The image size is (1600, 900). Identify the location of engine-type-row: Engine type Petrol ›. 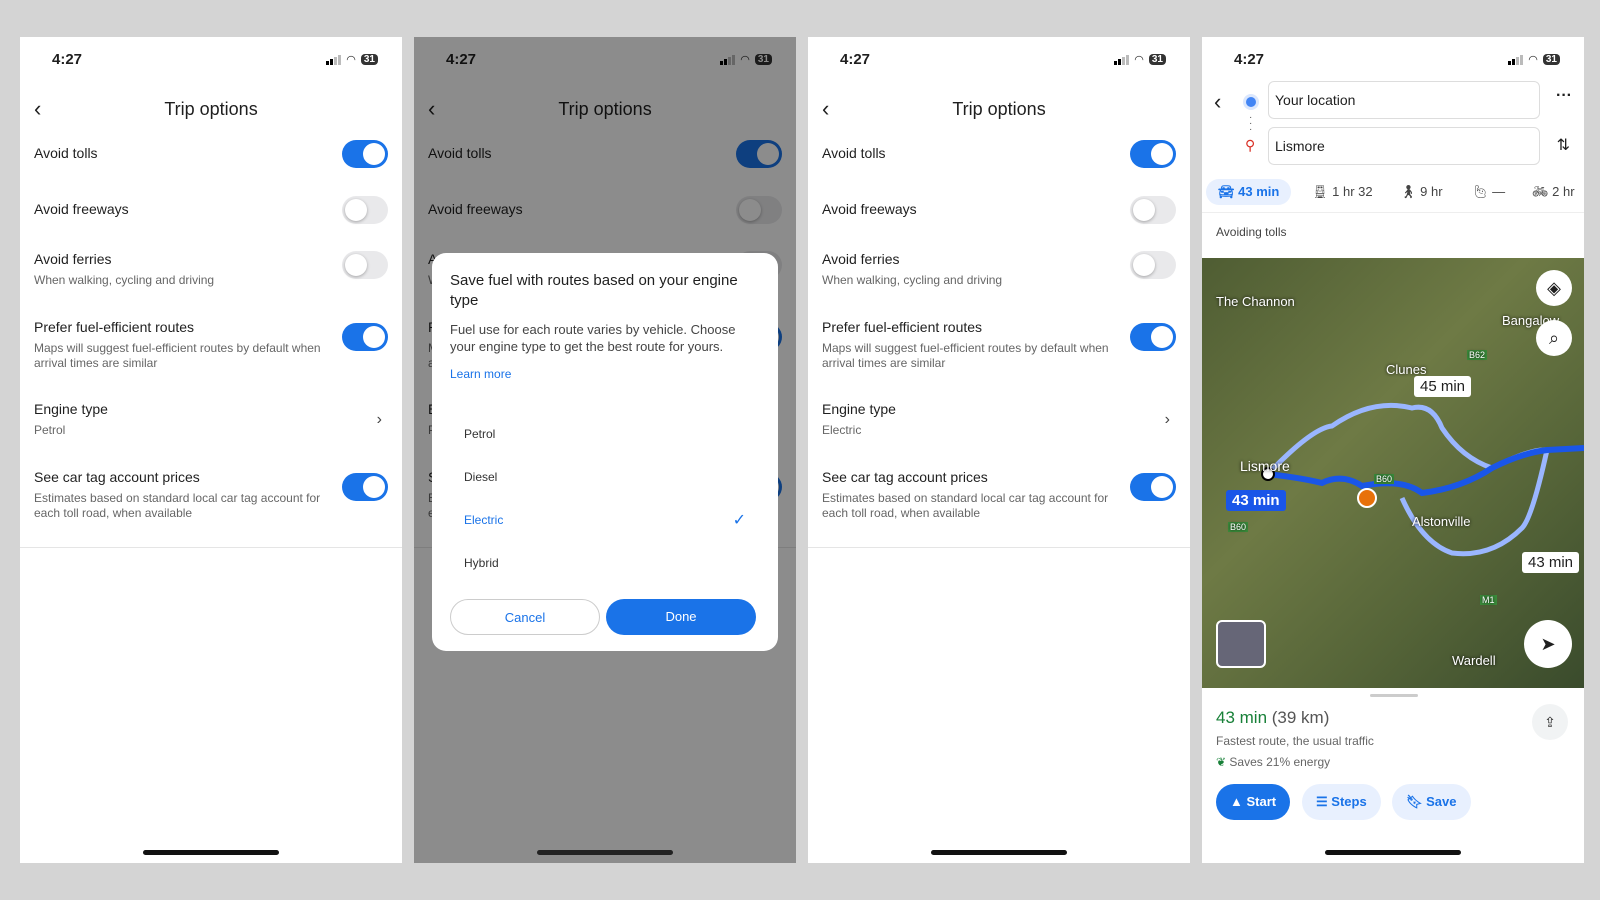
(211, 419).